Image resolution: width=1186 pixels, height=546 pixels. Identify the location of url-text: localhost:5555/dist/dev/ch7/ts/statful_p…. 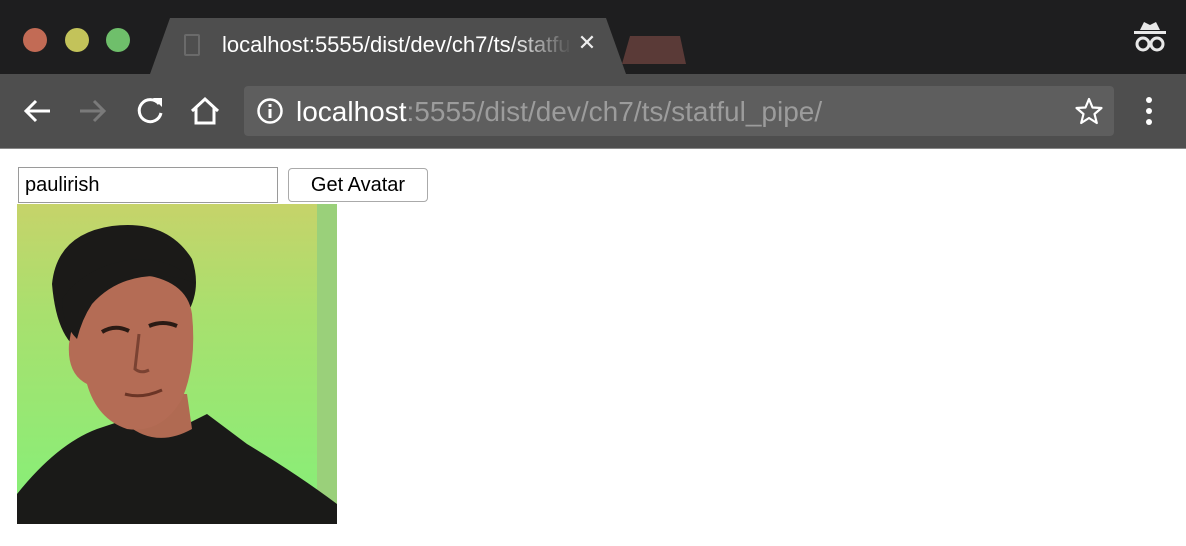
(559, 112).